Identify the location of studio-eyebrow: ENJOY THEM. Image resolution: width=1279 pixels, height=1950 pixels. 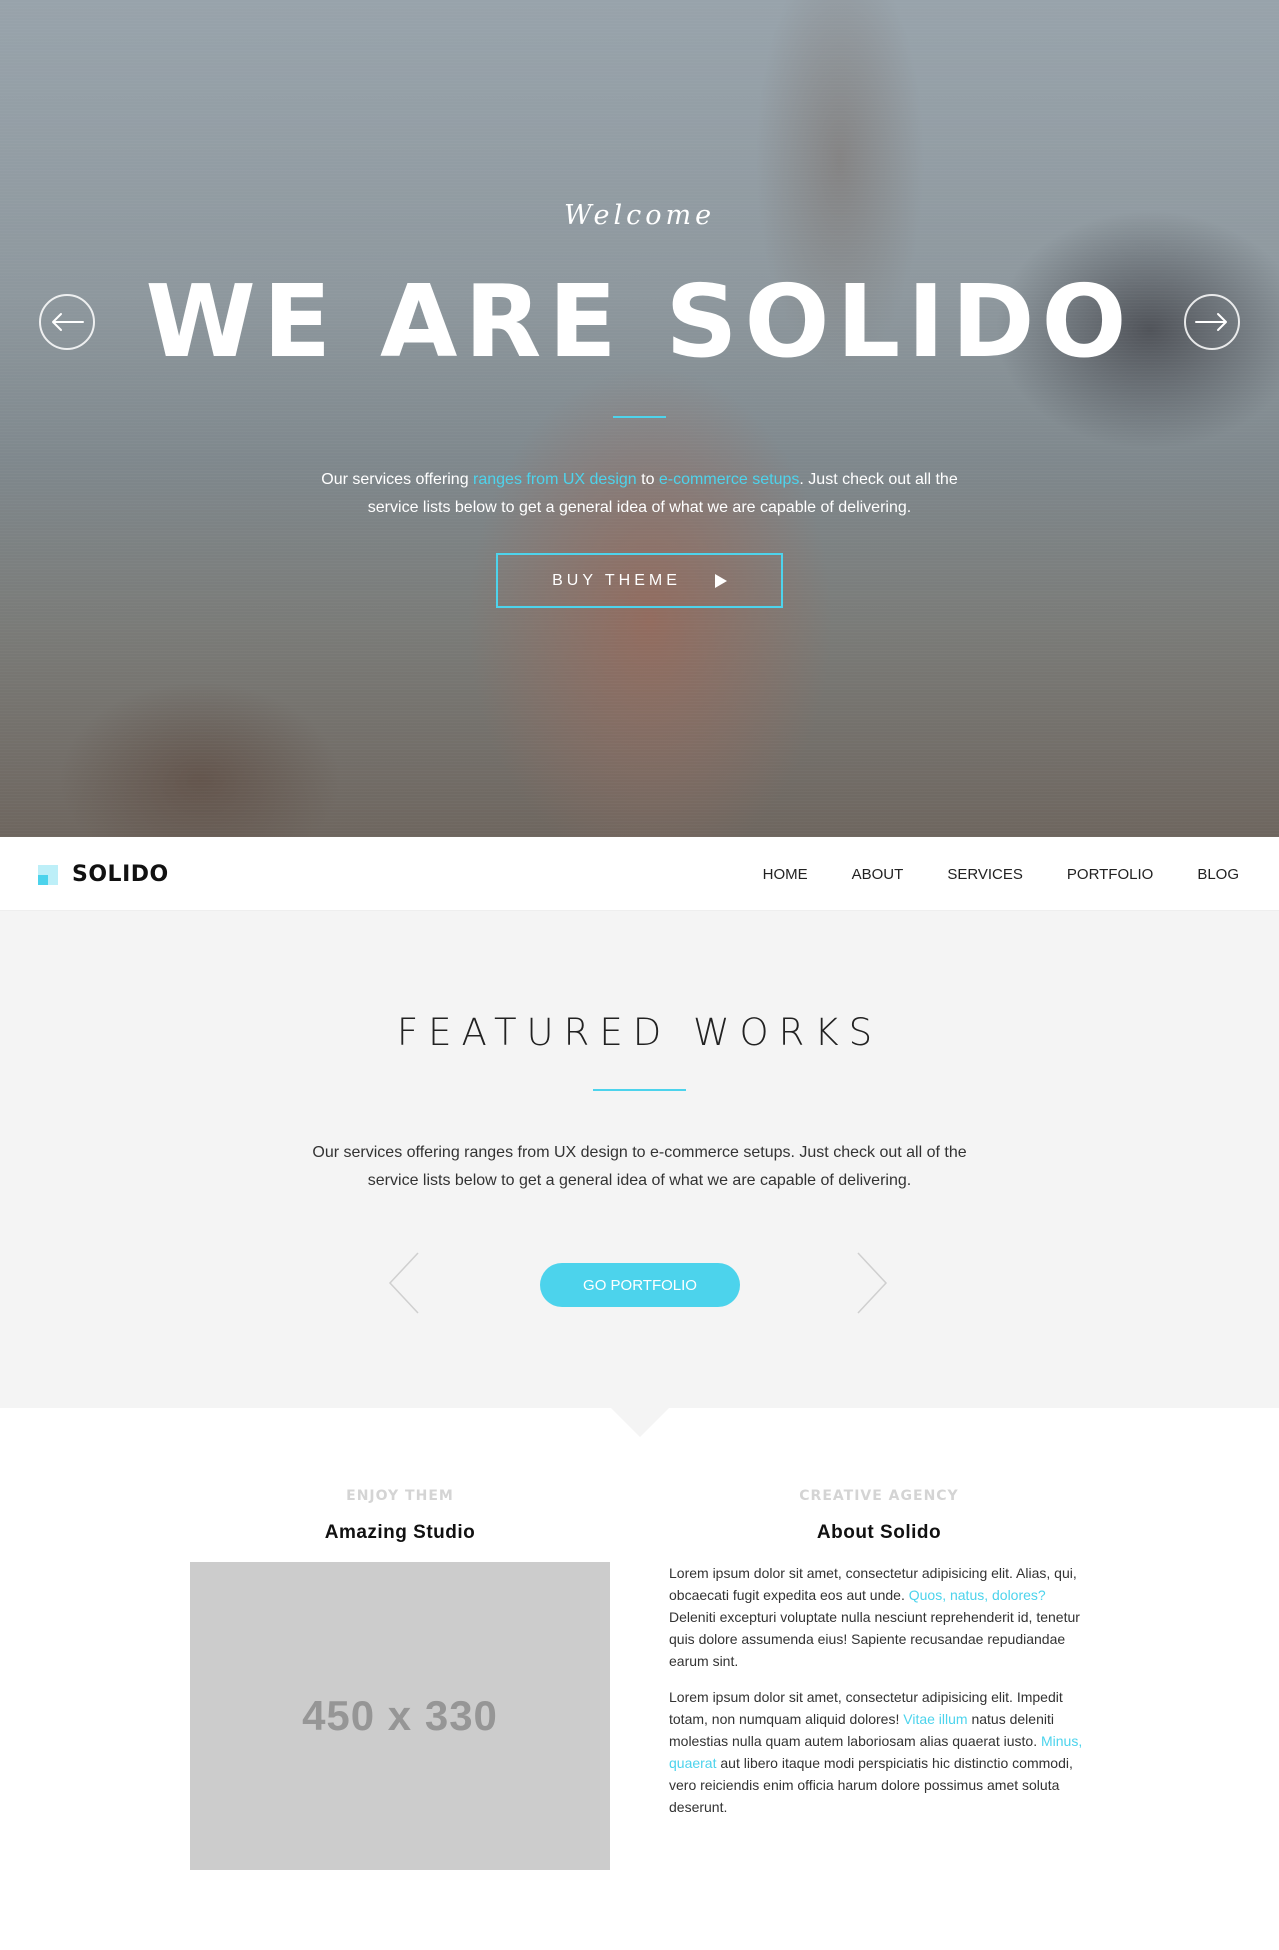
(400, 1496).